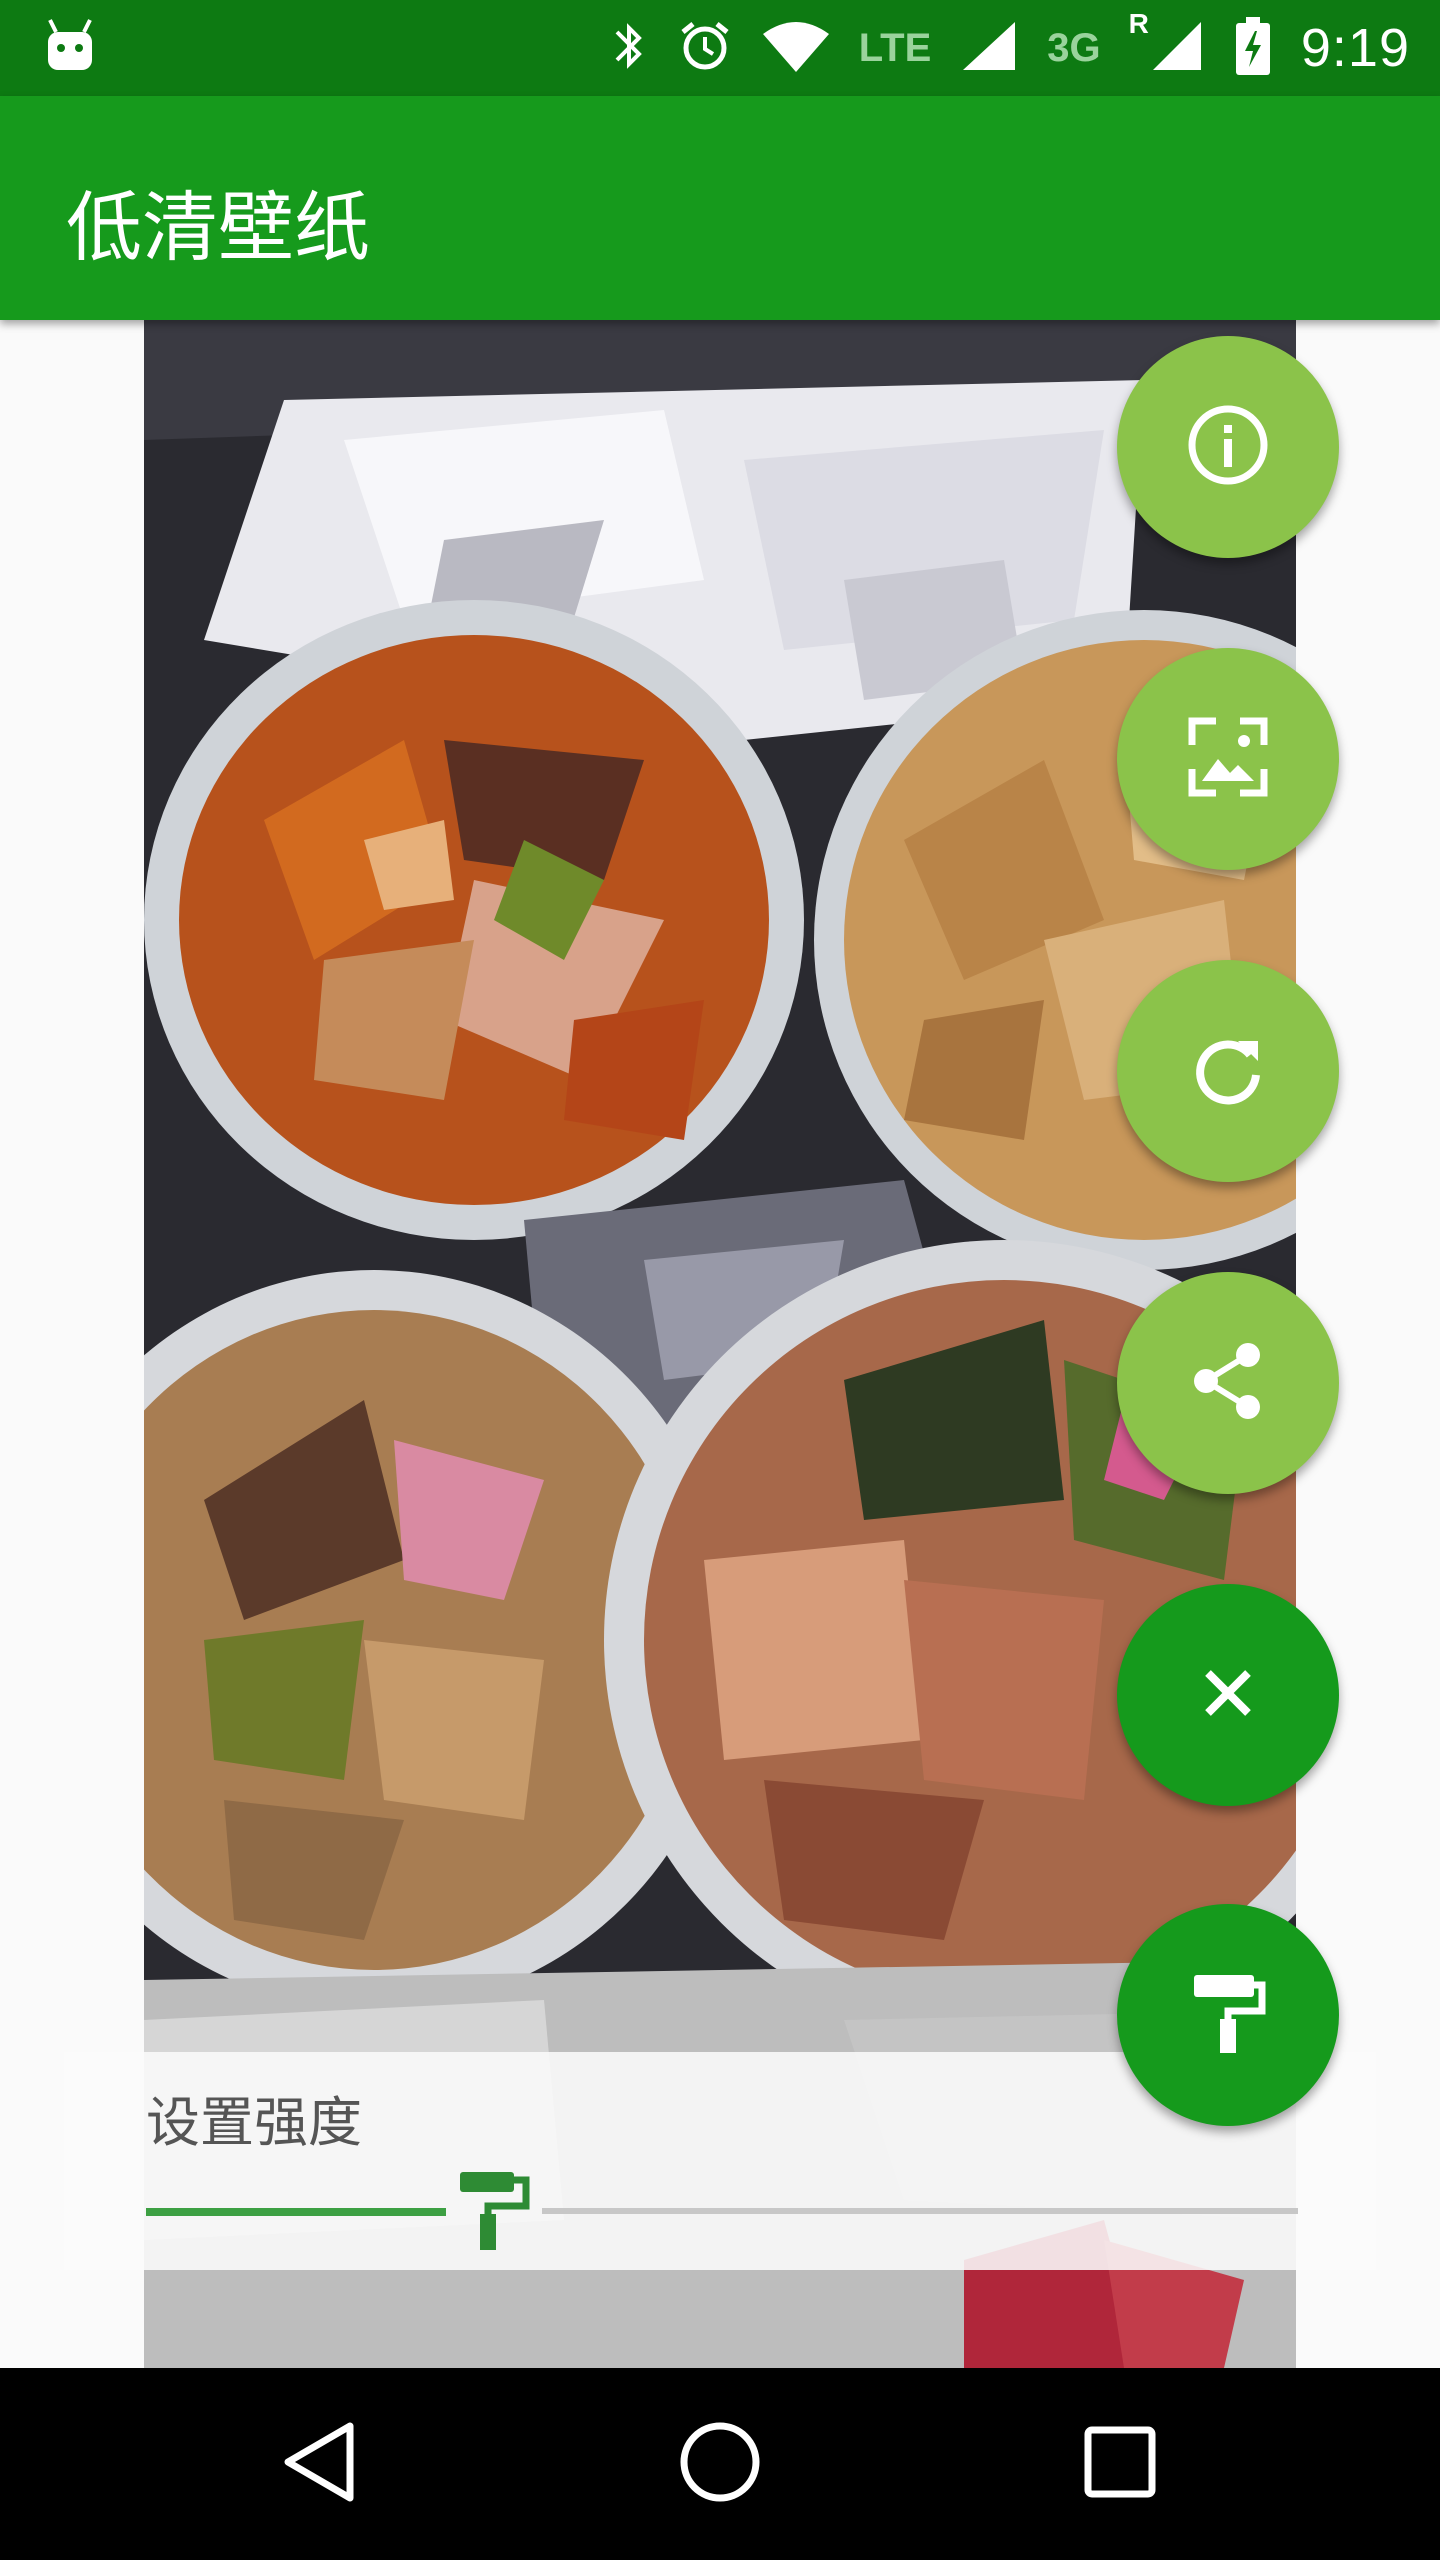 This screenshot has width=1440, height=2560. Describe the element at coordinates (495, 2210) in the screenshot. I see `slider-thumb-paint-roller-icon` at that location.